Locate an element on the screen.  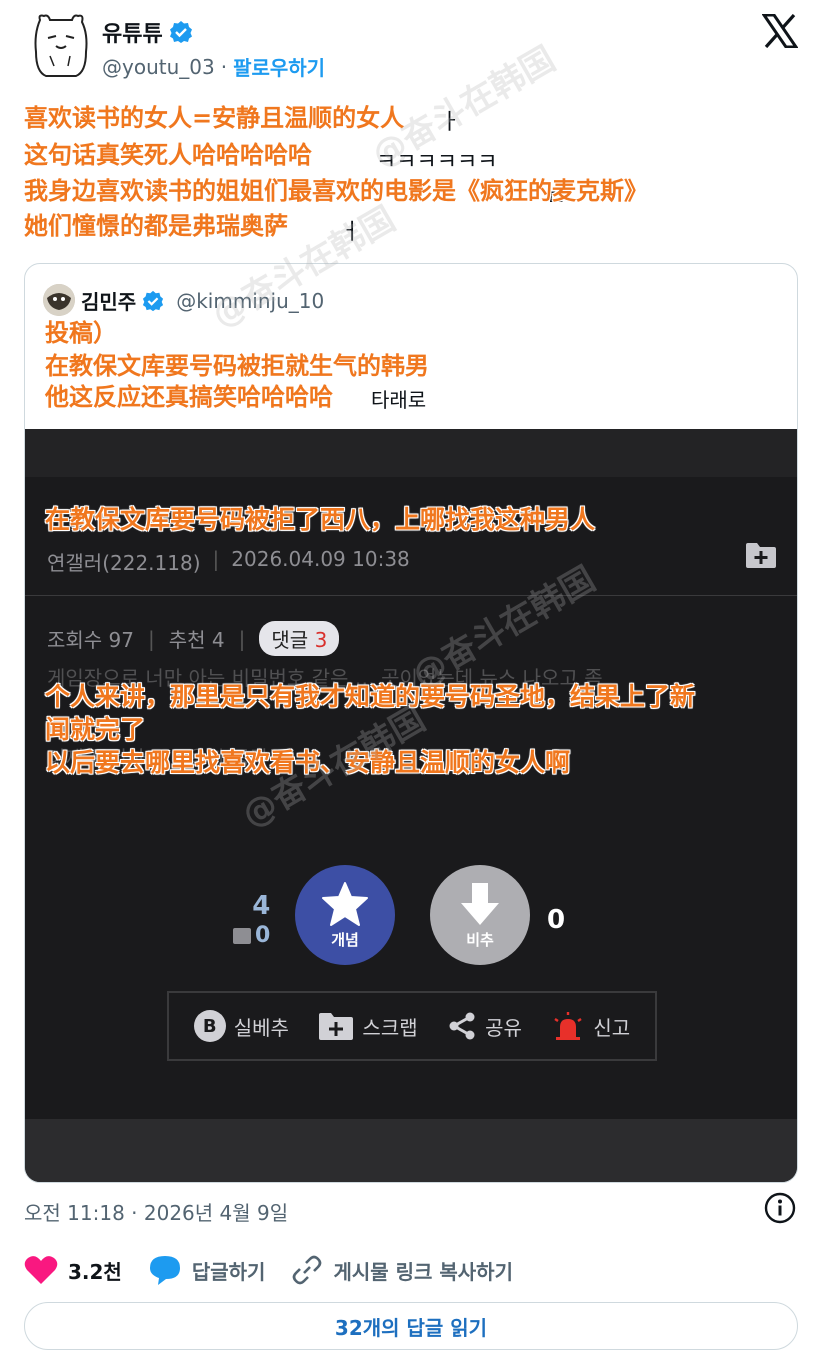
siren-icon is located at coordinates (568, 1026).